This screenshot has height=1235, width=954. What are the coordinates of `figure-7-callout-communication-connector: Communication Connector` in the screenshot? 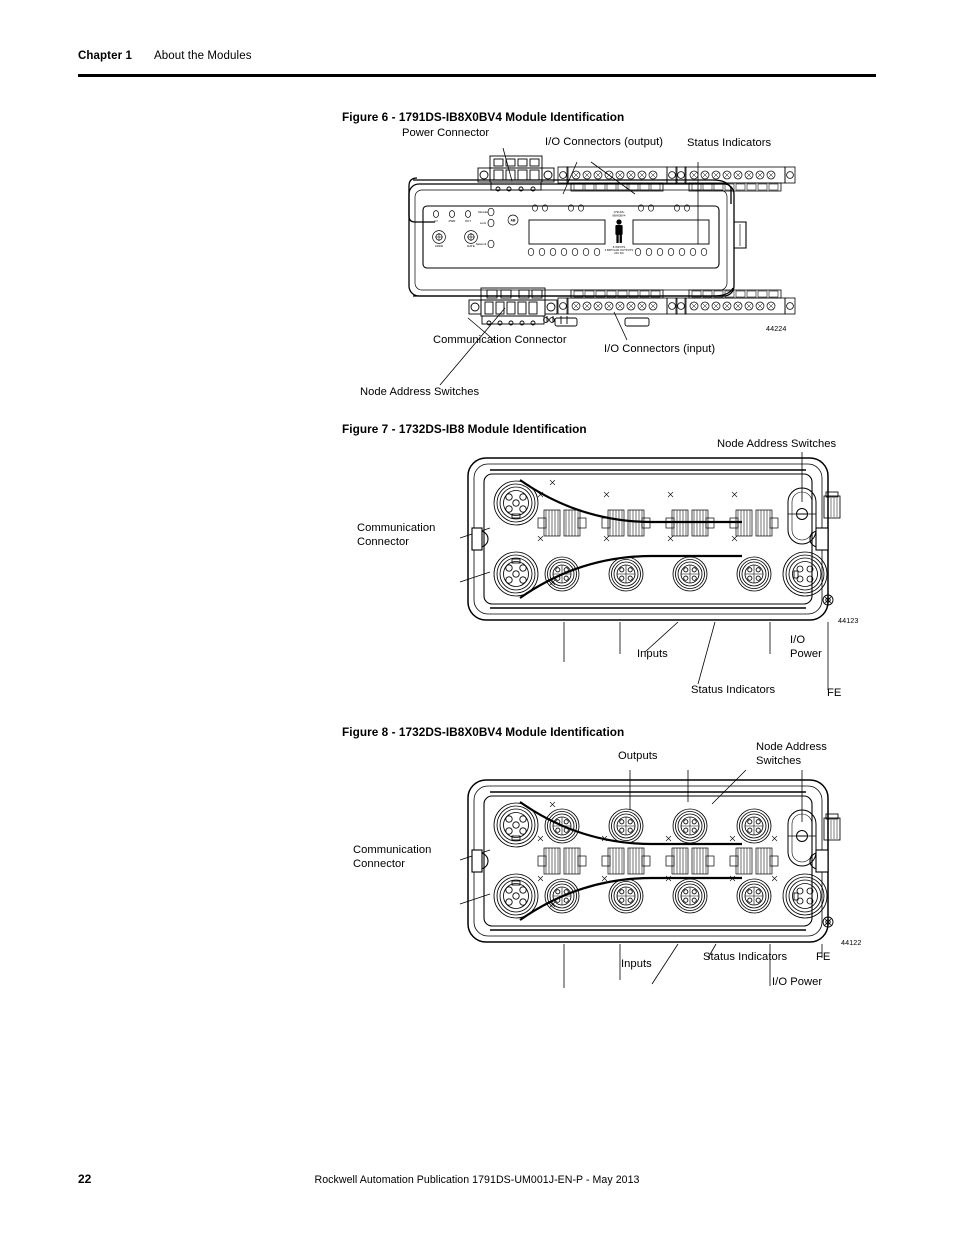 It's located at (396, 535).